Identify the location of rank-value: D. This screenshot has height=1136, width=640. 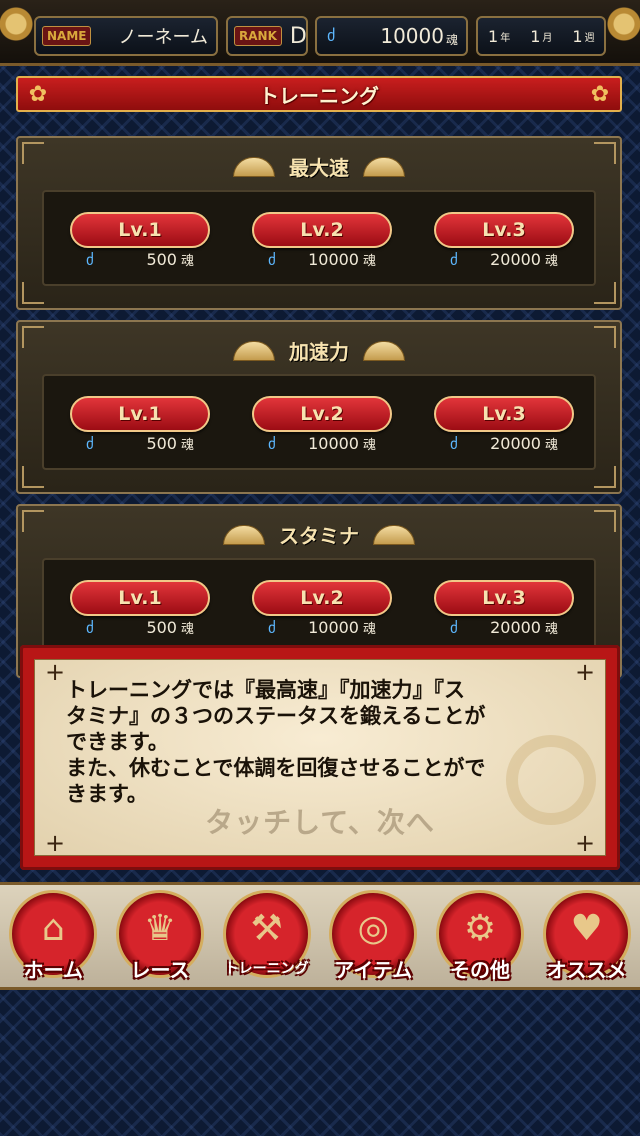
(298, 36).